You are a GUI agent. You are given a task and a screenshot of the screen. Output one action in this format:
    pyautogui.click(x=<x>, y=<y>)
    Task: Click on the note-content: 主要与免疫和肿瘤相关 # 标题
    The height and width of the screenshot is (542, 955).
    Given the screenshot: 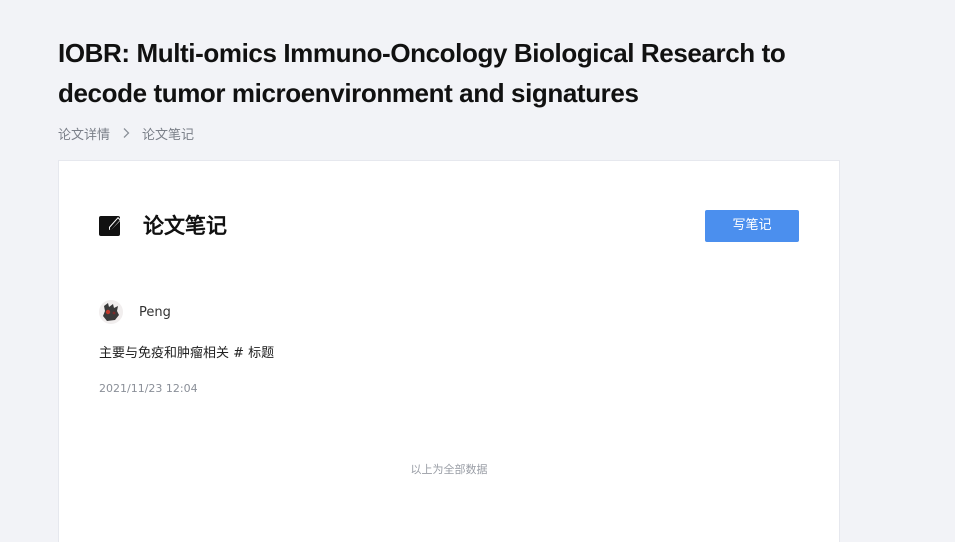 What is the action you would take?
    pyautogui.click(x=187, y=353)
    